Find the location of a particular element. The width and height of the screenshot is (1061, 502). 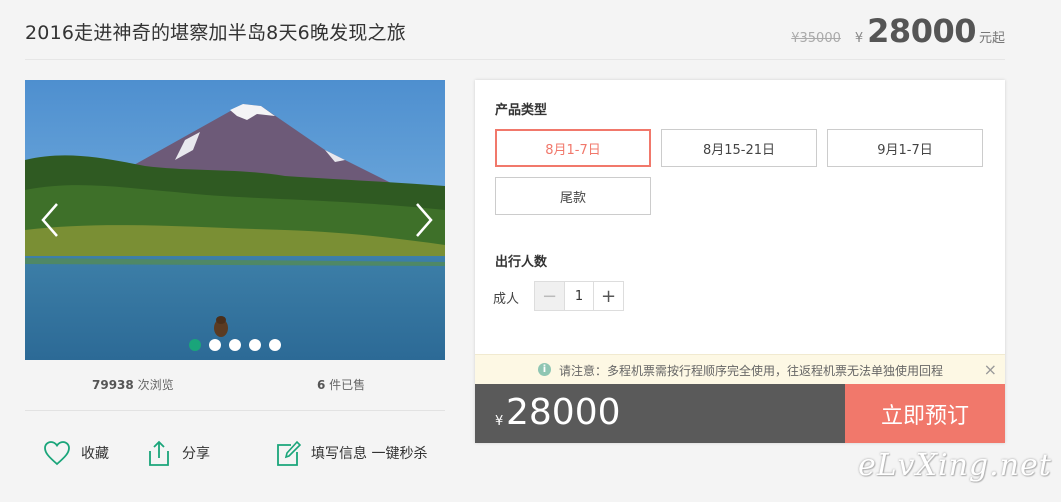

chevron-right-icon is located at coordinates (424, 220).